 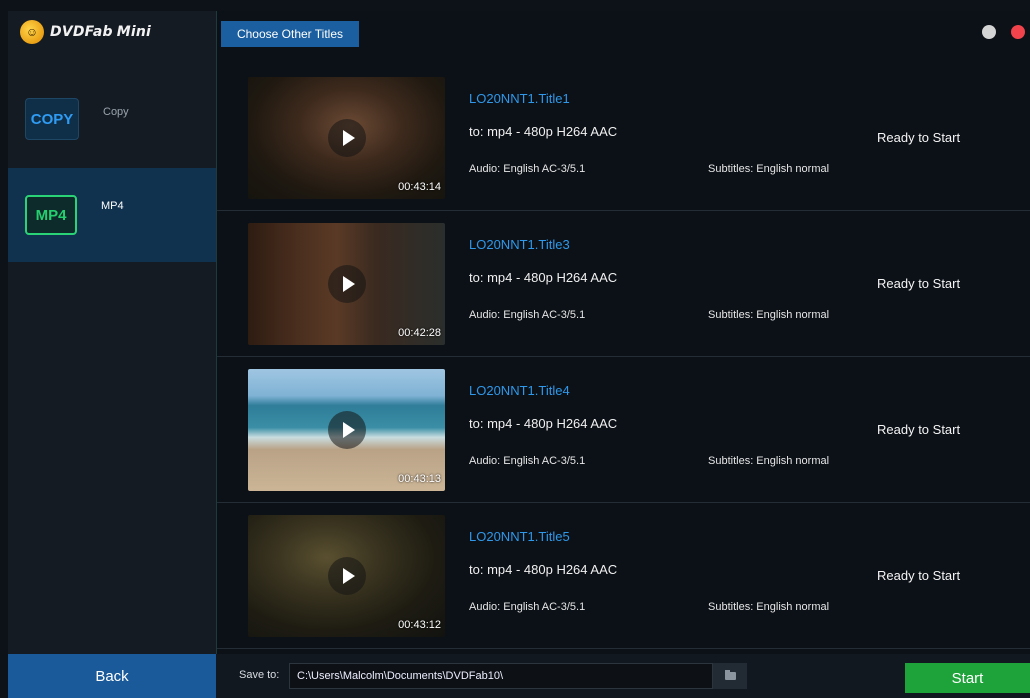 What do you see at coordinates (1018, 32) in the screenshot?
I see `close-icon` at bounding box center [1018, 32].